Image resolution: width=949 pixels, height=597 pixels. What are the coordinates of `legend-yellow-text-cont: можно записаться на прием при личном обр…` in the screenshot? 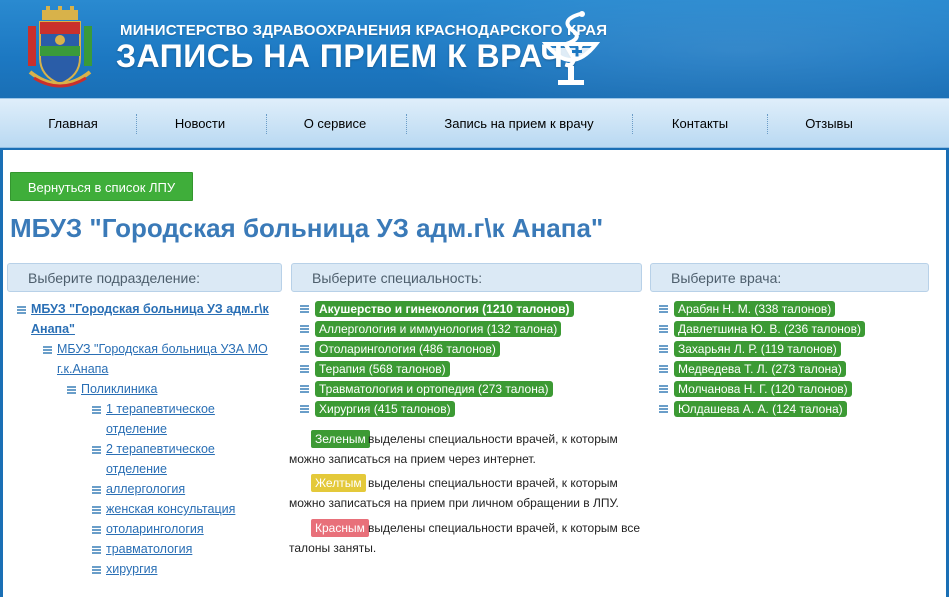 It's located at (454, 503).